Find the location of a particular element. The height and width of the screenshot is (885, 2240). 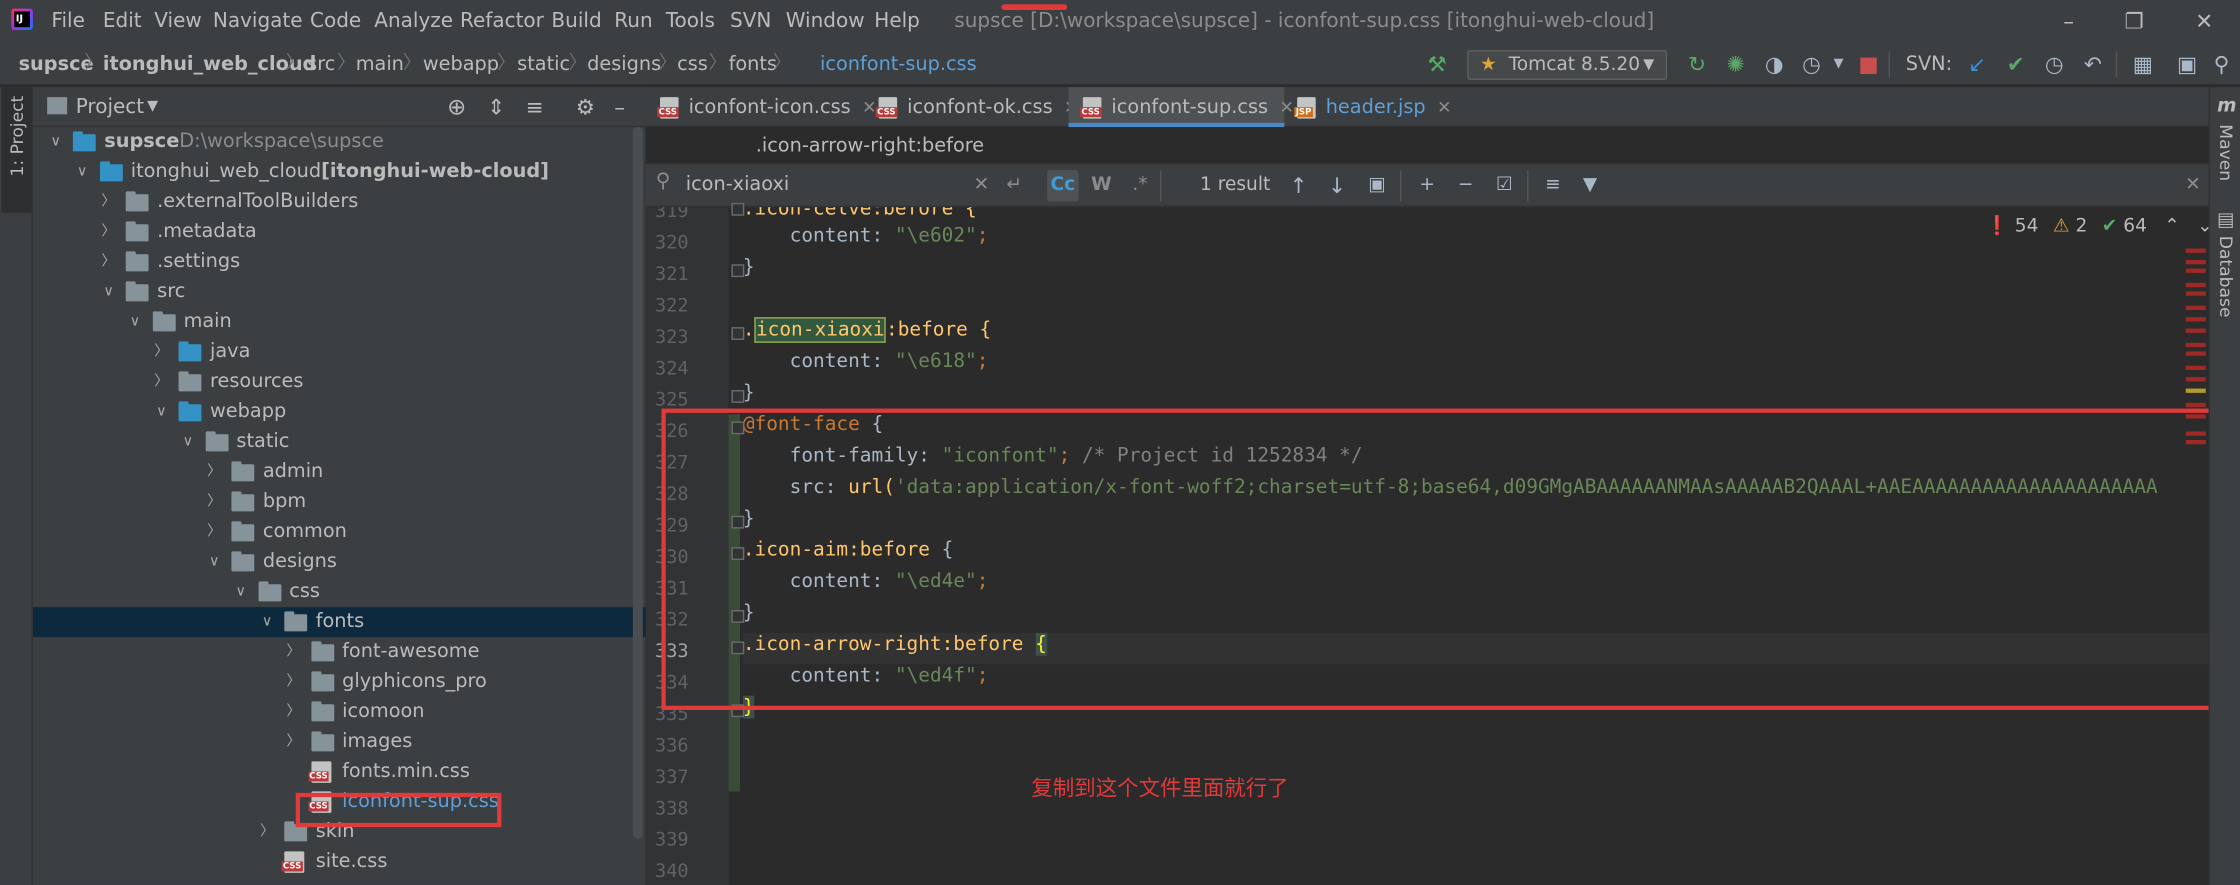

menu-analyze: Analyze is located at coordinates (413, 21).